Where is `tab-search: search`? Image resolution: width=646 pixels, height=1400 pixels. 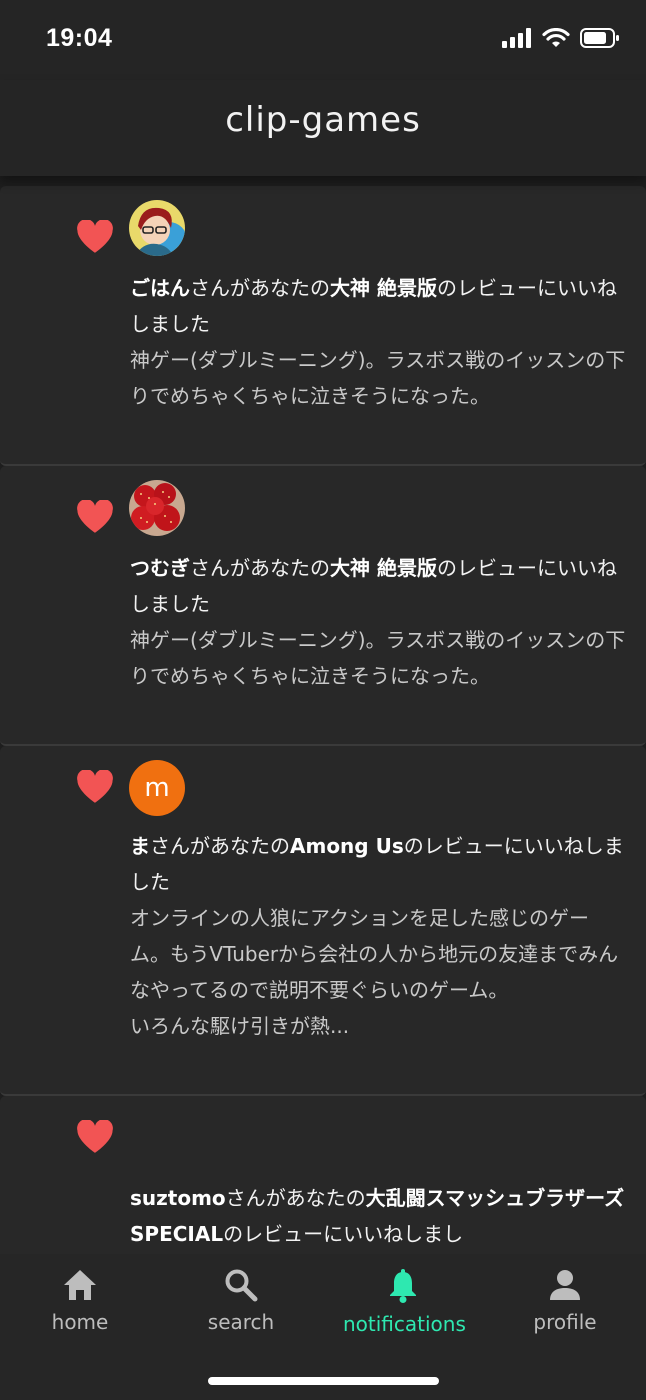 tab-search: search is located at coordinates (241, 1301).